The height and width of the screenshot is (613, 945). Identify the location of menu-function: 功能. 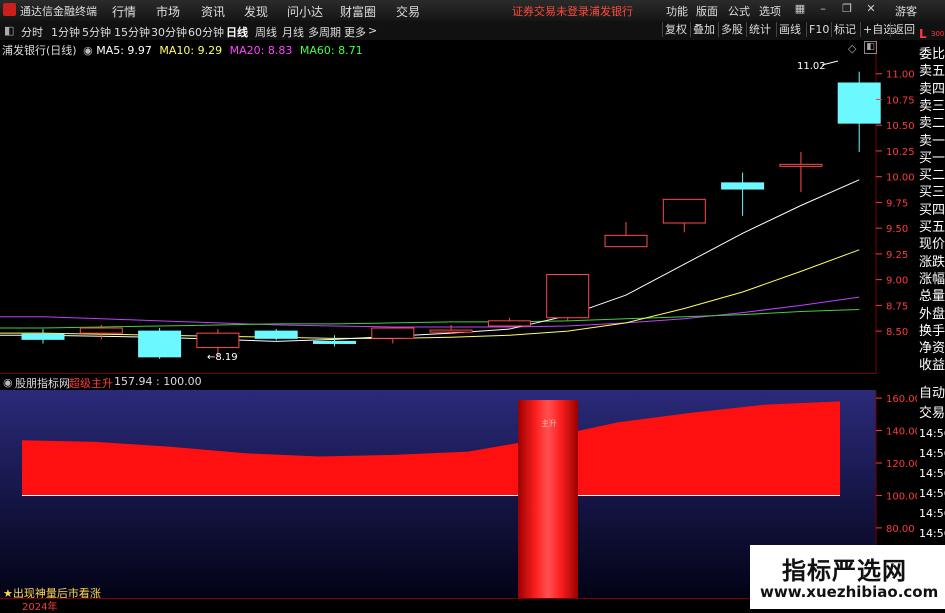
(677, 11).